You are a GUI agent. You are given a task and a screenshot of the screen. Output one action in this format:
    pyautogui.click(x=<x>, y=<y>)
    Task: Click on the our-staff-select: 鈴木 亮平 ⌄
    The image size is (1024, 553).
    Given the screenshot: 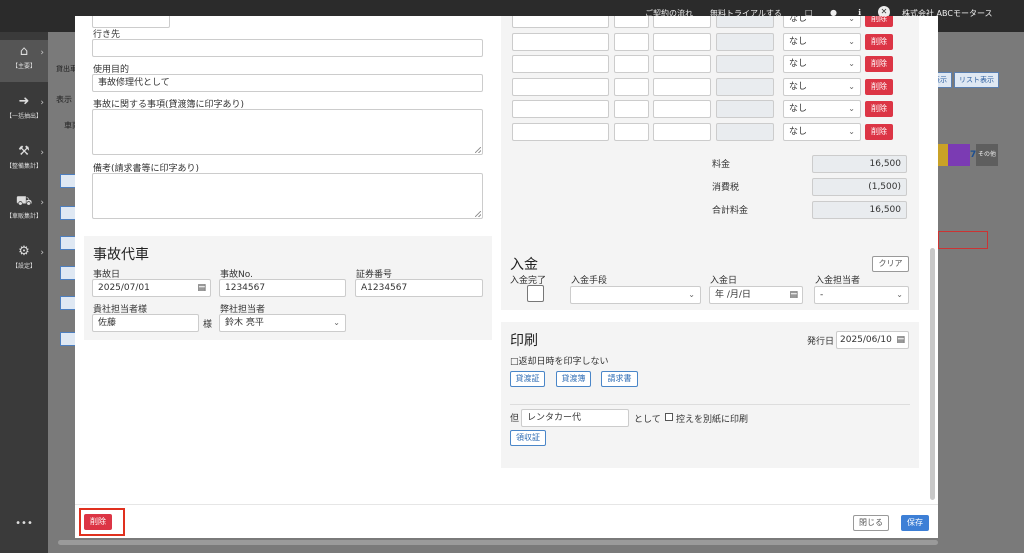 What is the action you would take?
    pyautogui.click(x=282, y=323)
    